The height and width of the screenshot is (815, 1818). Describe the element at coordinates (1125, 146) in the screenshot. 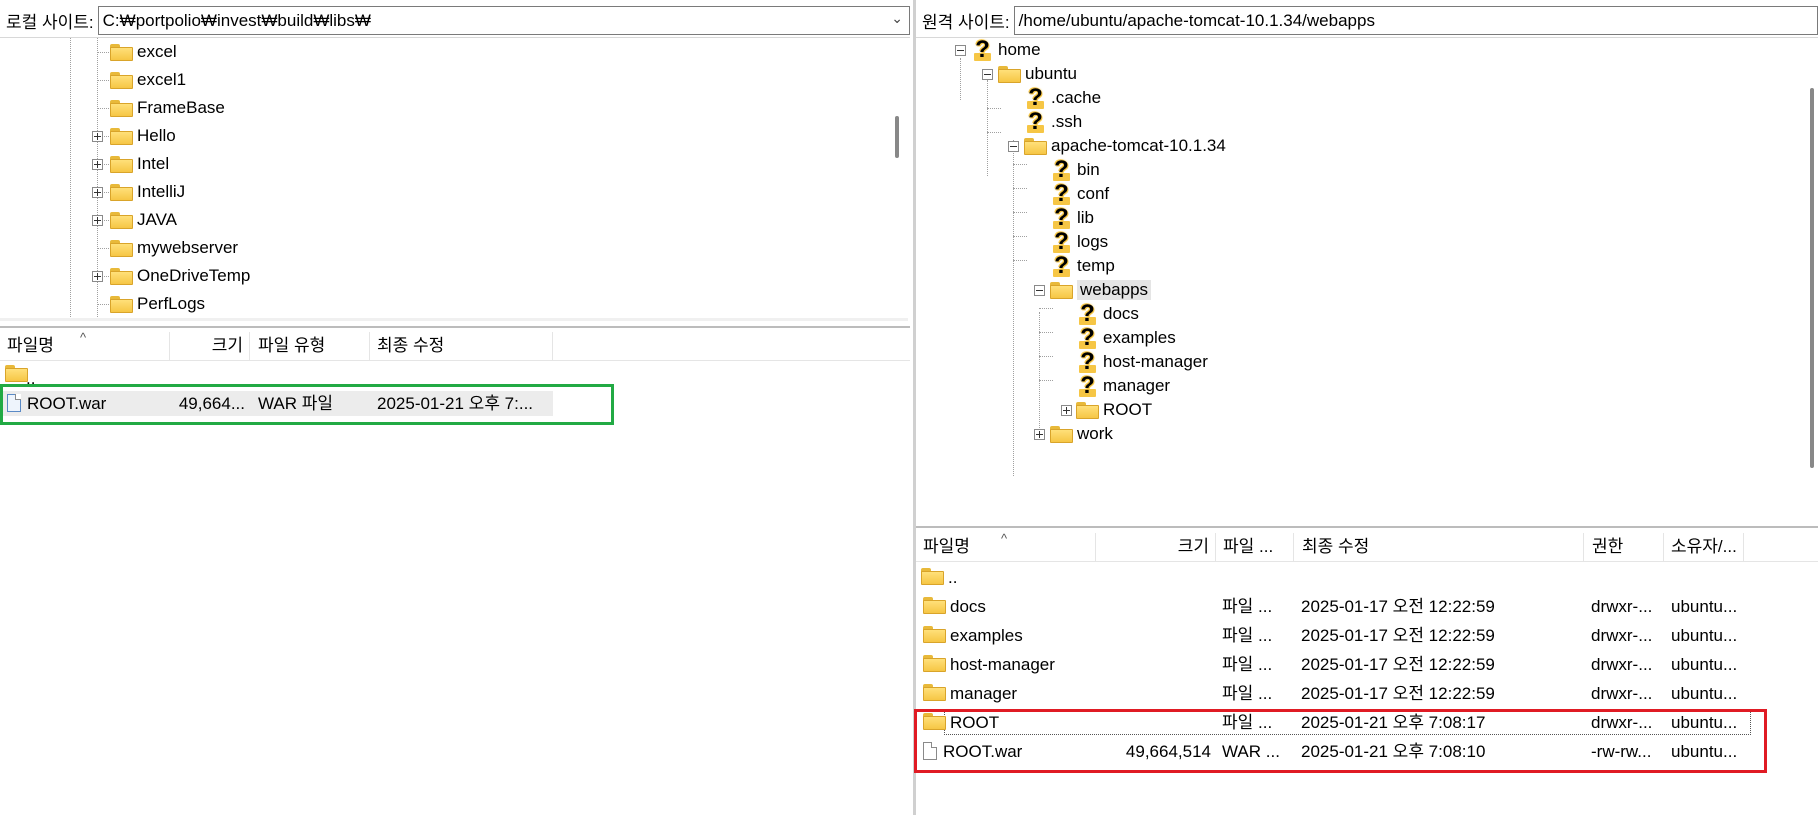

I see `remote-tree-tomcat: apache-tomcat-10.1.34` at that location.